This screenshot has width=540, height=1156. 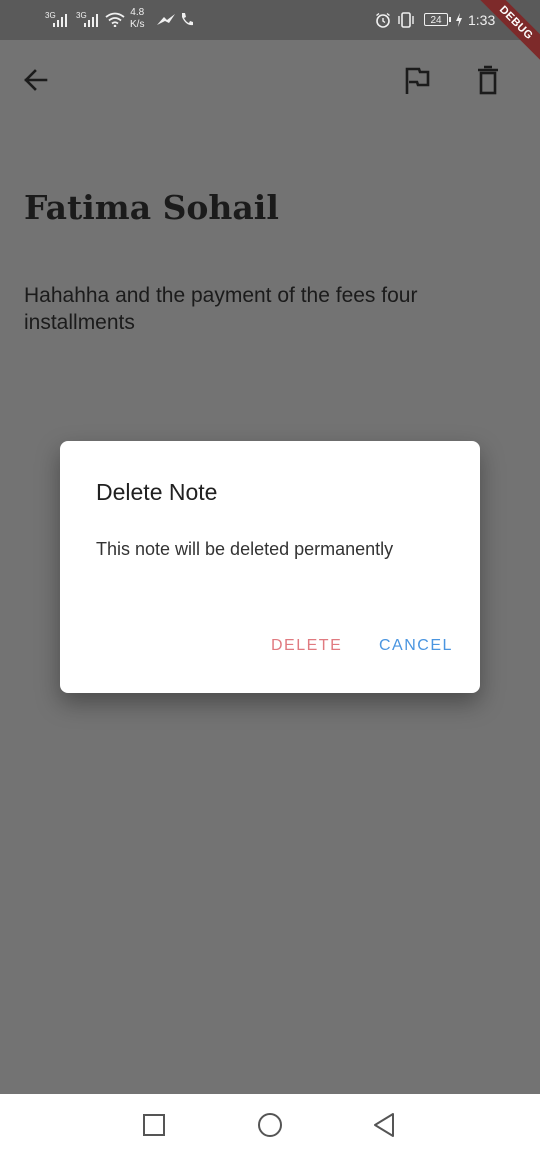 I want to click on flag-button, so click(x=417, y=80).